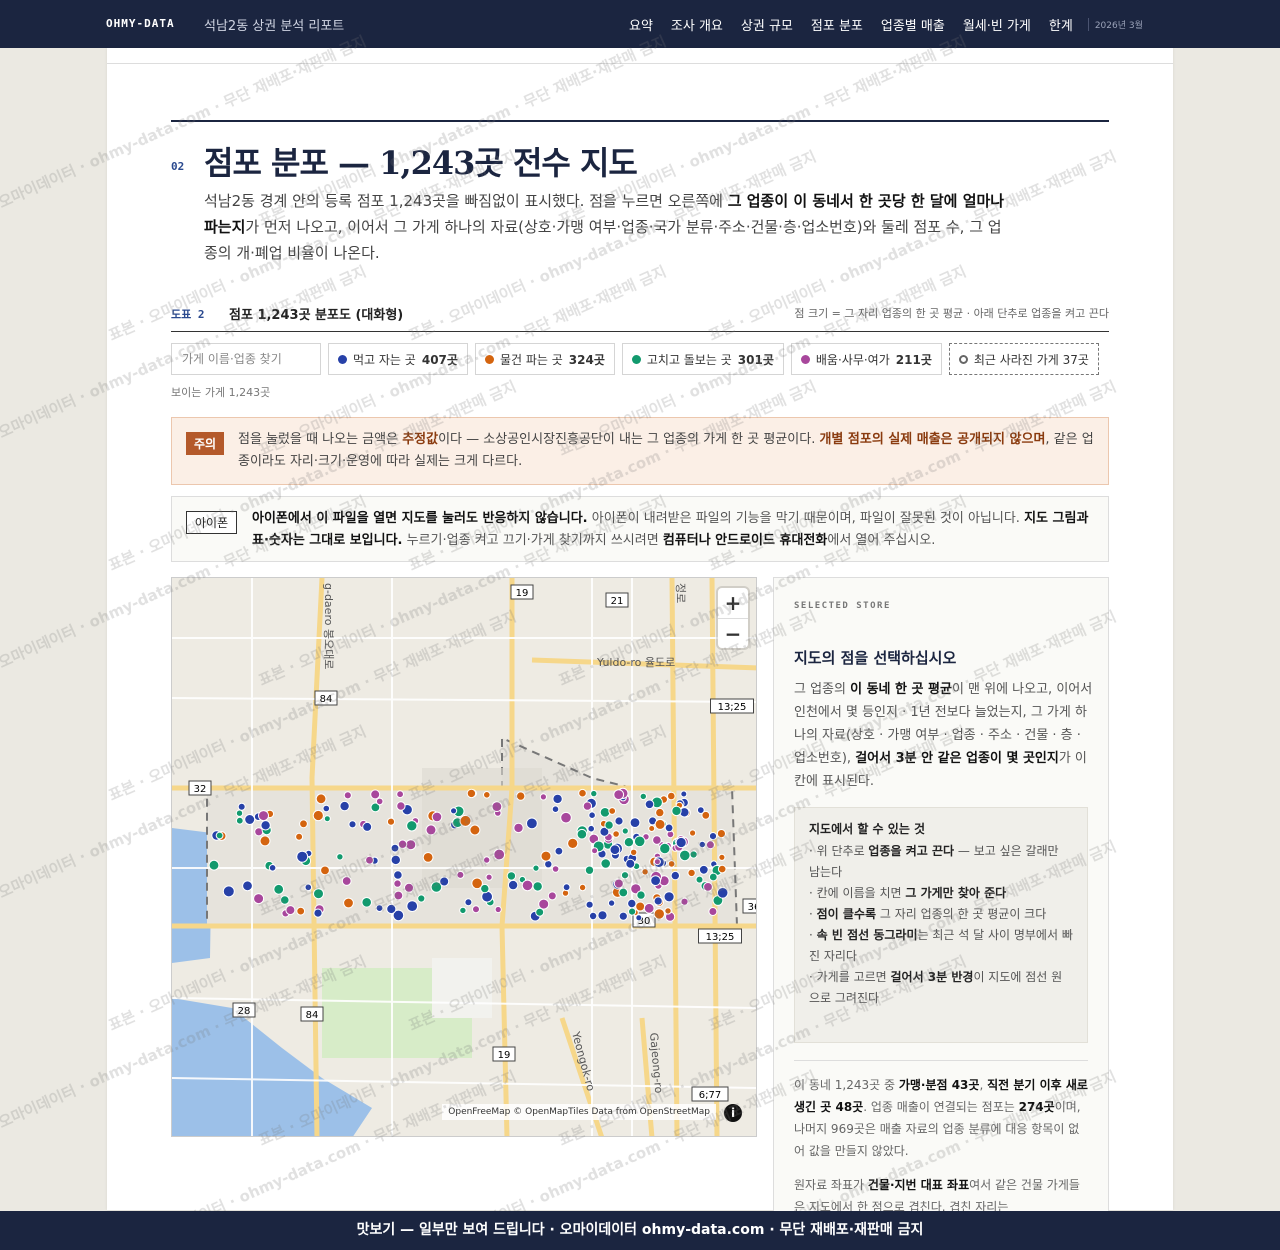  I want to click on info-icon: i, so click(733, 1113).